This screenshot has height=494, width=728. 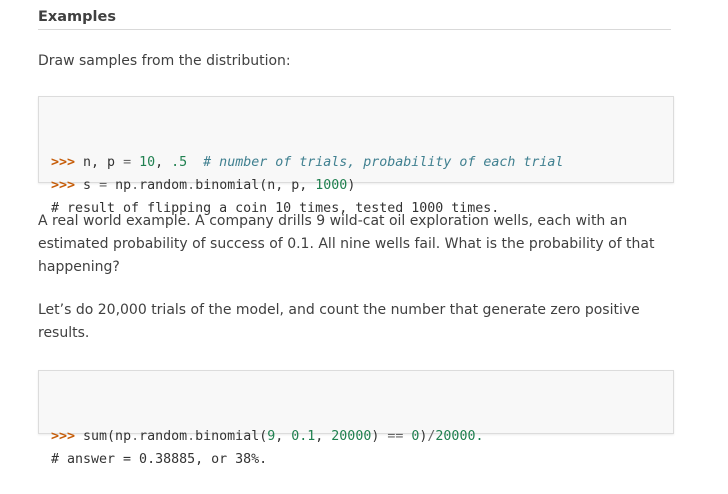 What do you see at coordinates (87, 185) in the screenshot?
I see `code-token: s` at bounding box center [87, 185].